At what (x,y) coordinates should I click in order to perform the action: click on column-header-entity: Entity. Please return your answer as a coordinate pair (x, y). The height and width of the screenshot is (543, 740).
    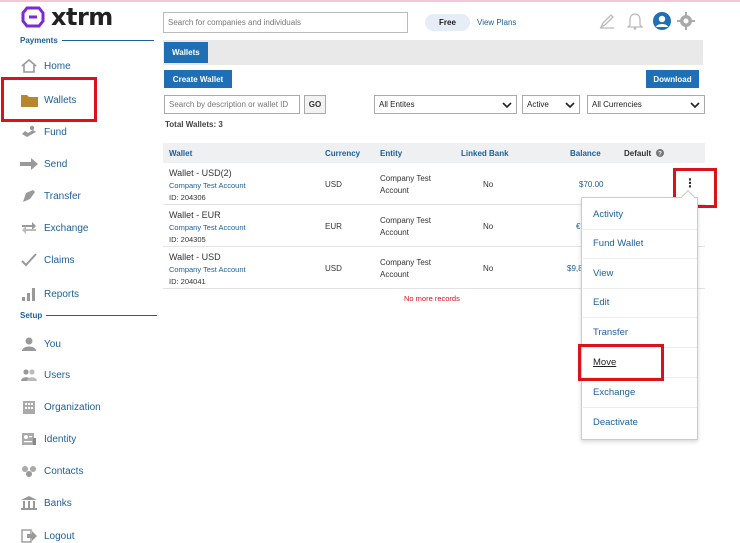
    Looking at the image, I should click on (391, 153).